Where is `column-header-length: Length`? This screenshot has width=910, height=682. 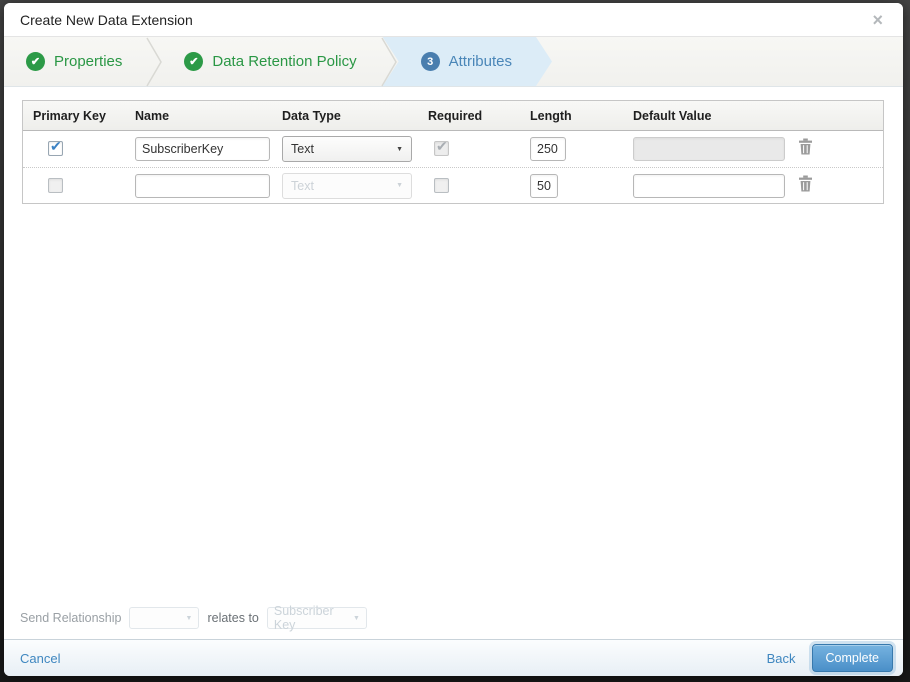 column-header-length: Length is located at coordinates (551, 115).